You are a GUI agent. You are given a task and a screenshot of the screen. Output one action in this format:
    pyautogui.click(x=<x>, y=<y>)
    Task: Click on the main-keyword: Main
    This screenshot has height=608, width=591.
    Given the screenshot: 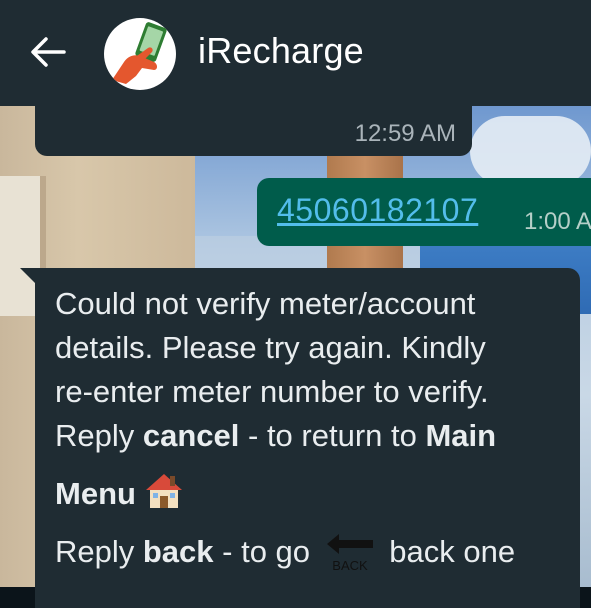 What is the action you would take?
    pyautogui.click(x=461, y=435)
    